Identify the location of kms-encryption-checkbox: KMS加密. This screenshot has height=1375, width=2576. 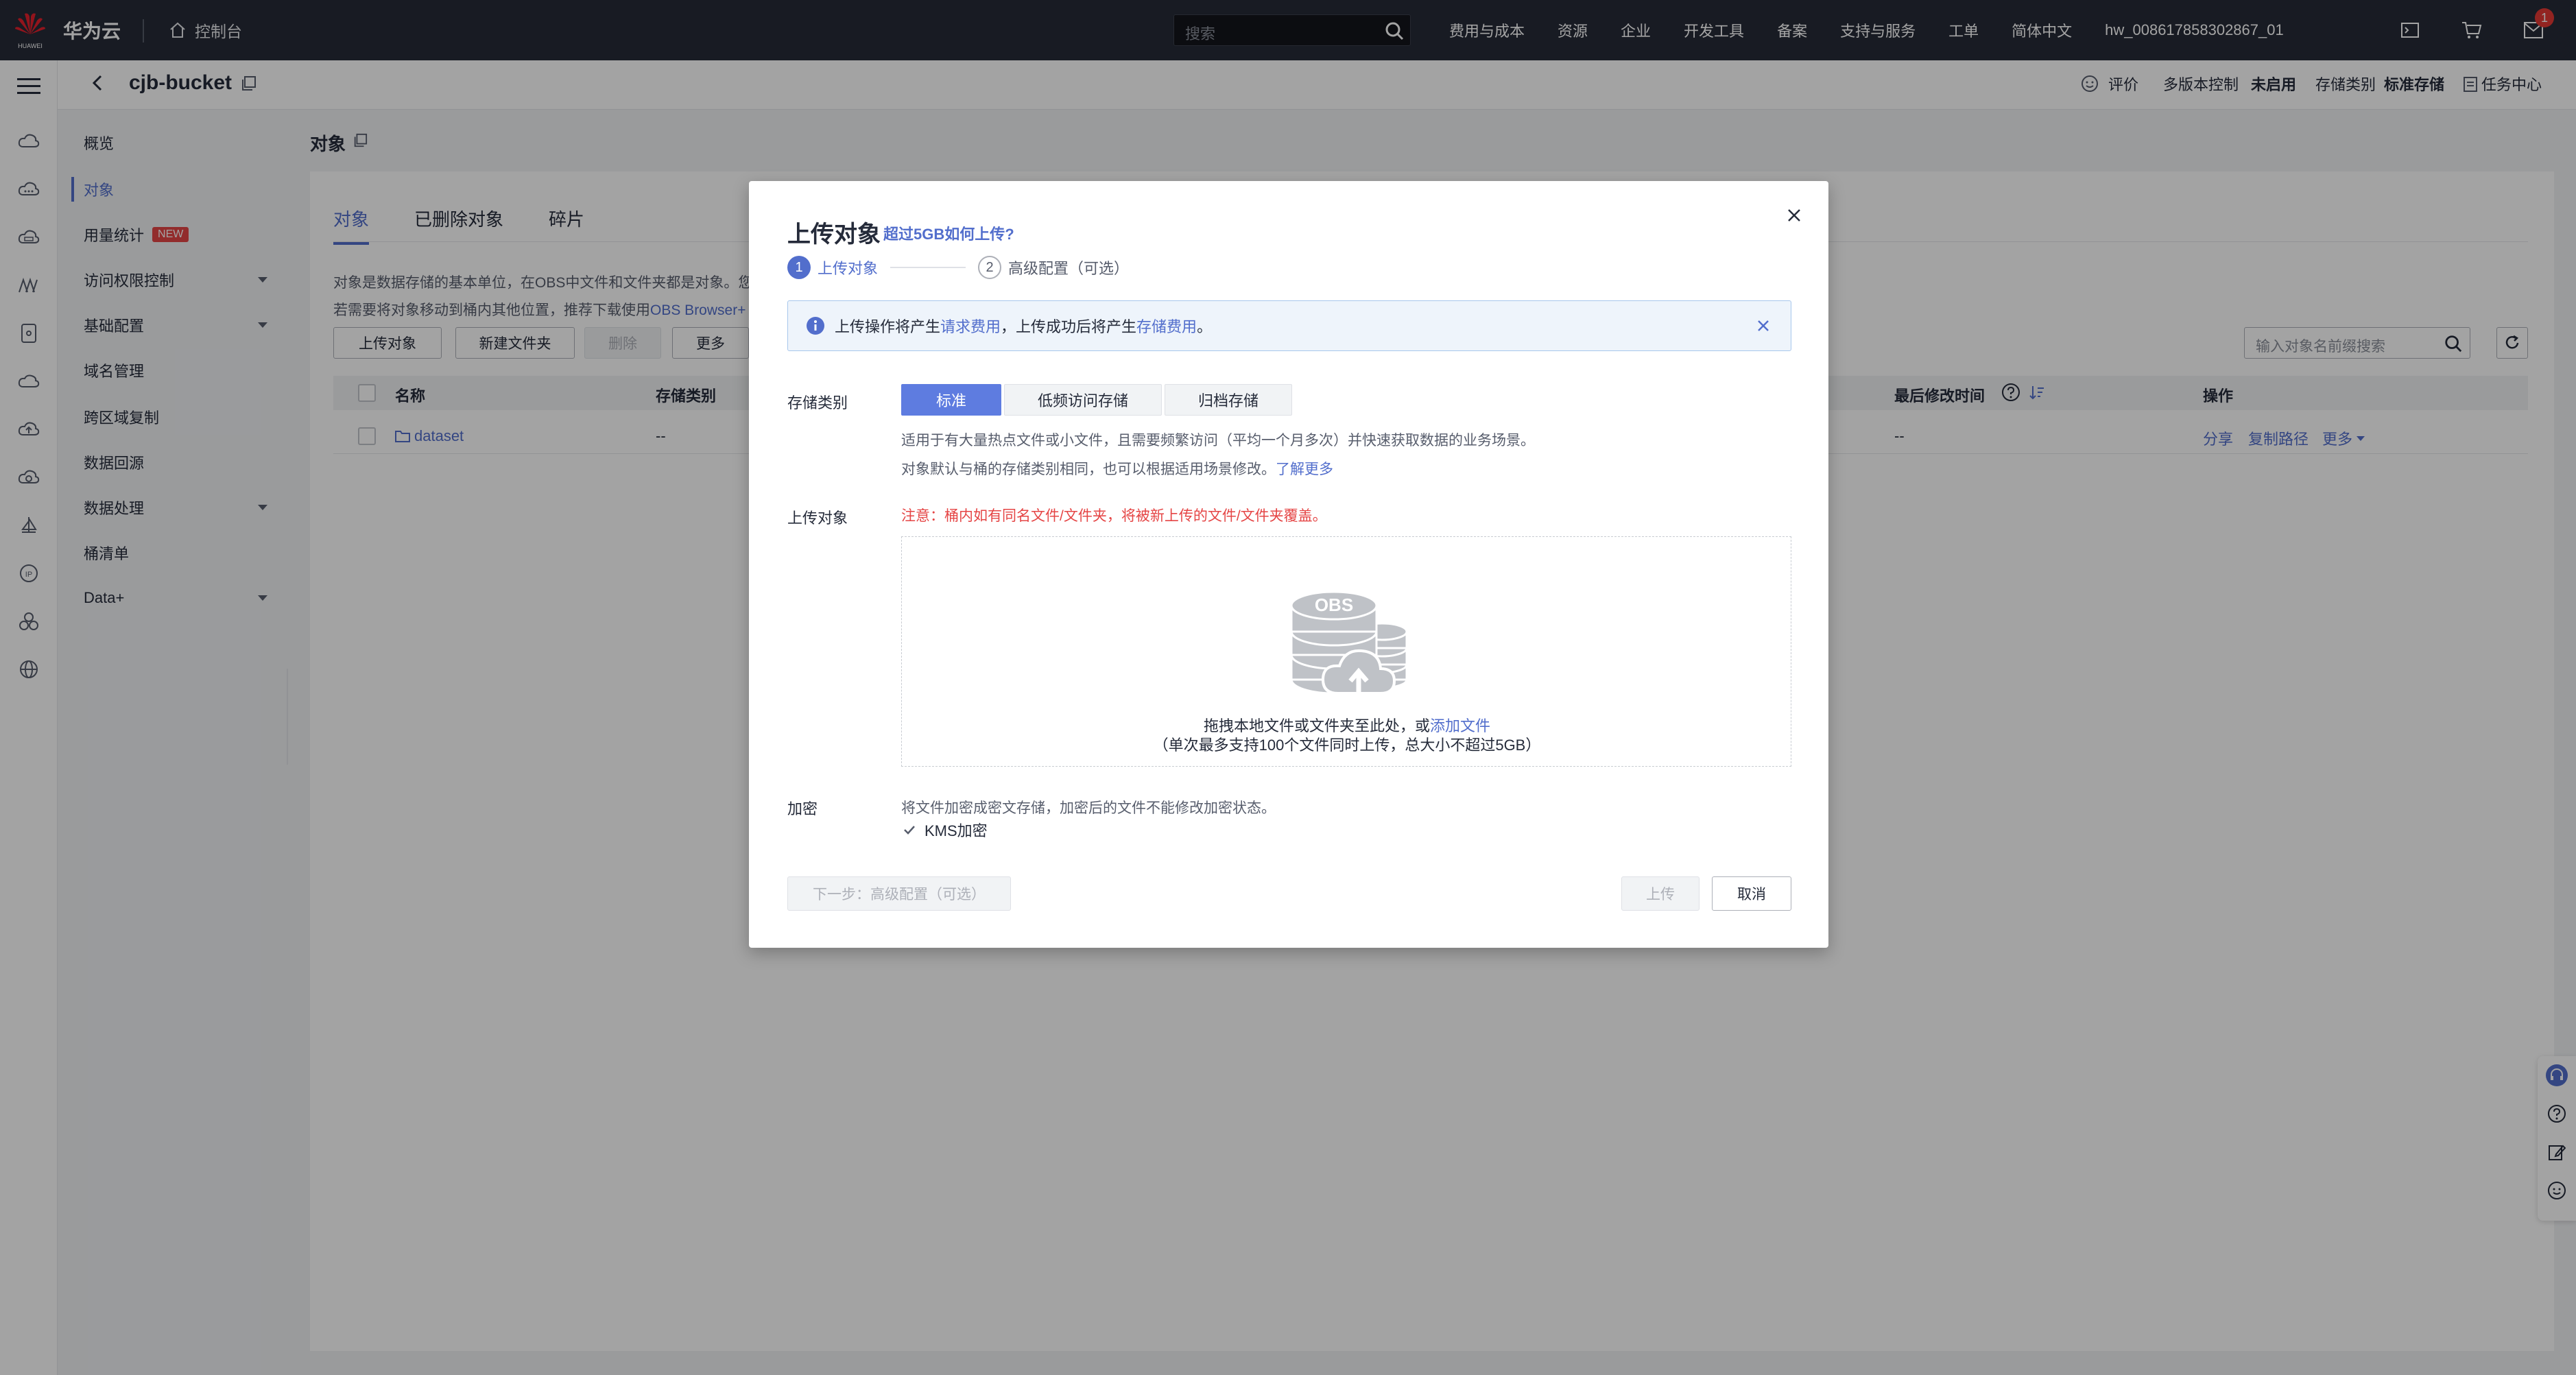
(945, 830).